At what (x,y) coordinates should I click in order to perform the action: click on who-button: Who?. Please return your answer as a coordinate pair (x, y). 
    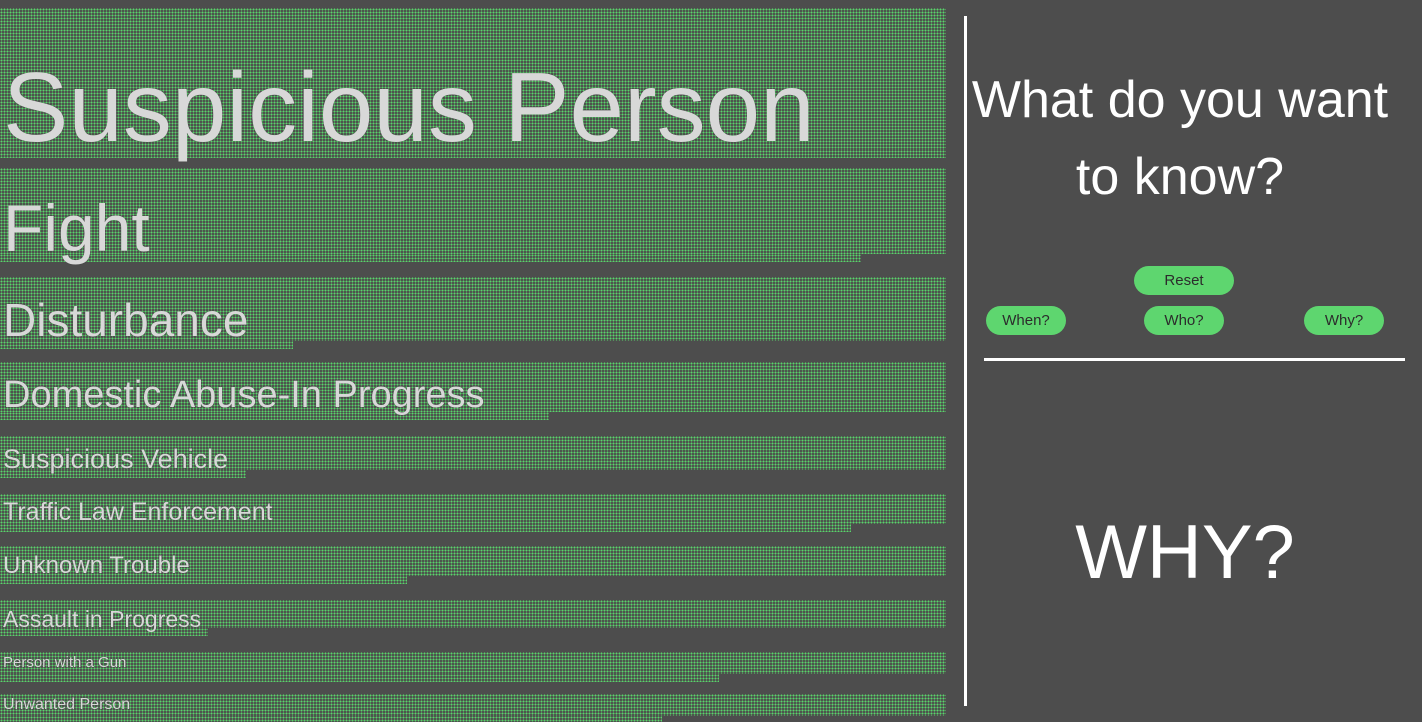
    Looking at the image, I should click on (1184, 320).